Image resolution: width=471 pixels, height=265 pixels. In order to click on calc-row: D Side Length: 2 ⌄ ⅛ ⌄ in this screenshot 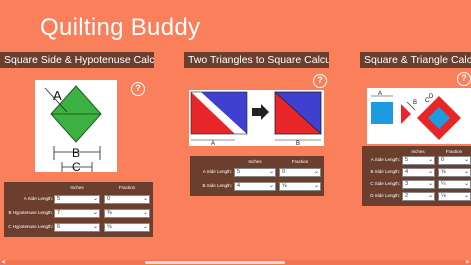, I will do `click(416, 196)`.